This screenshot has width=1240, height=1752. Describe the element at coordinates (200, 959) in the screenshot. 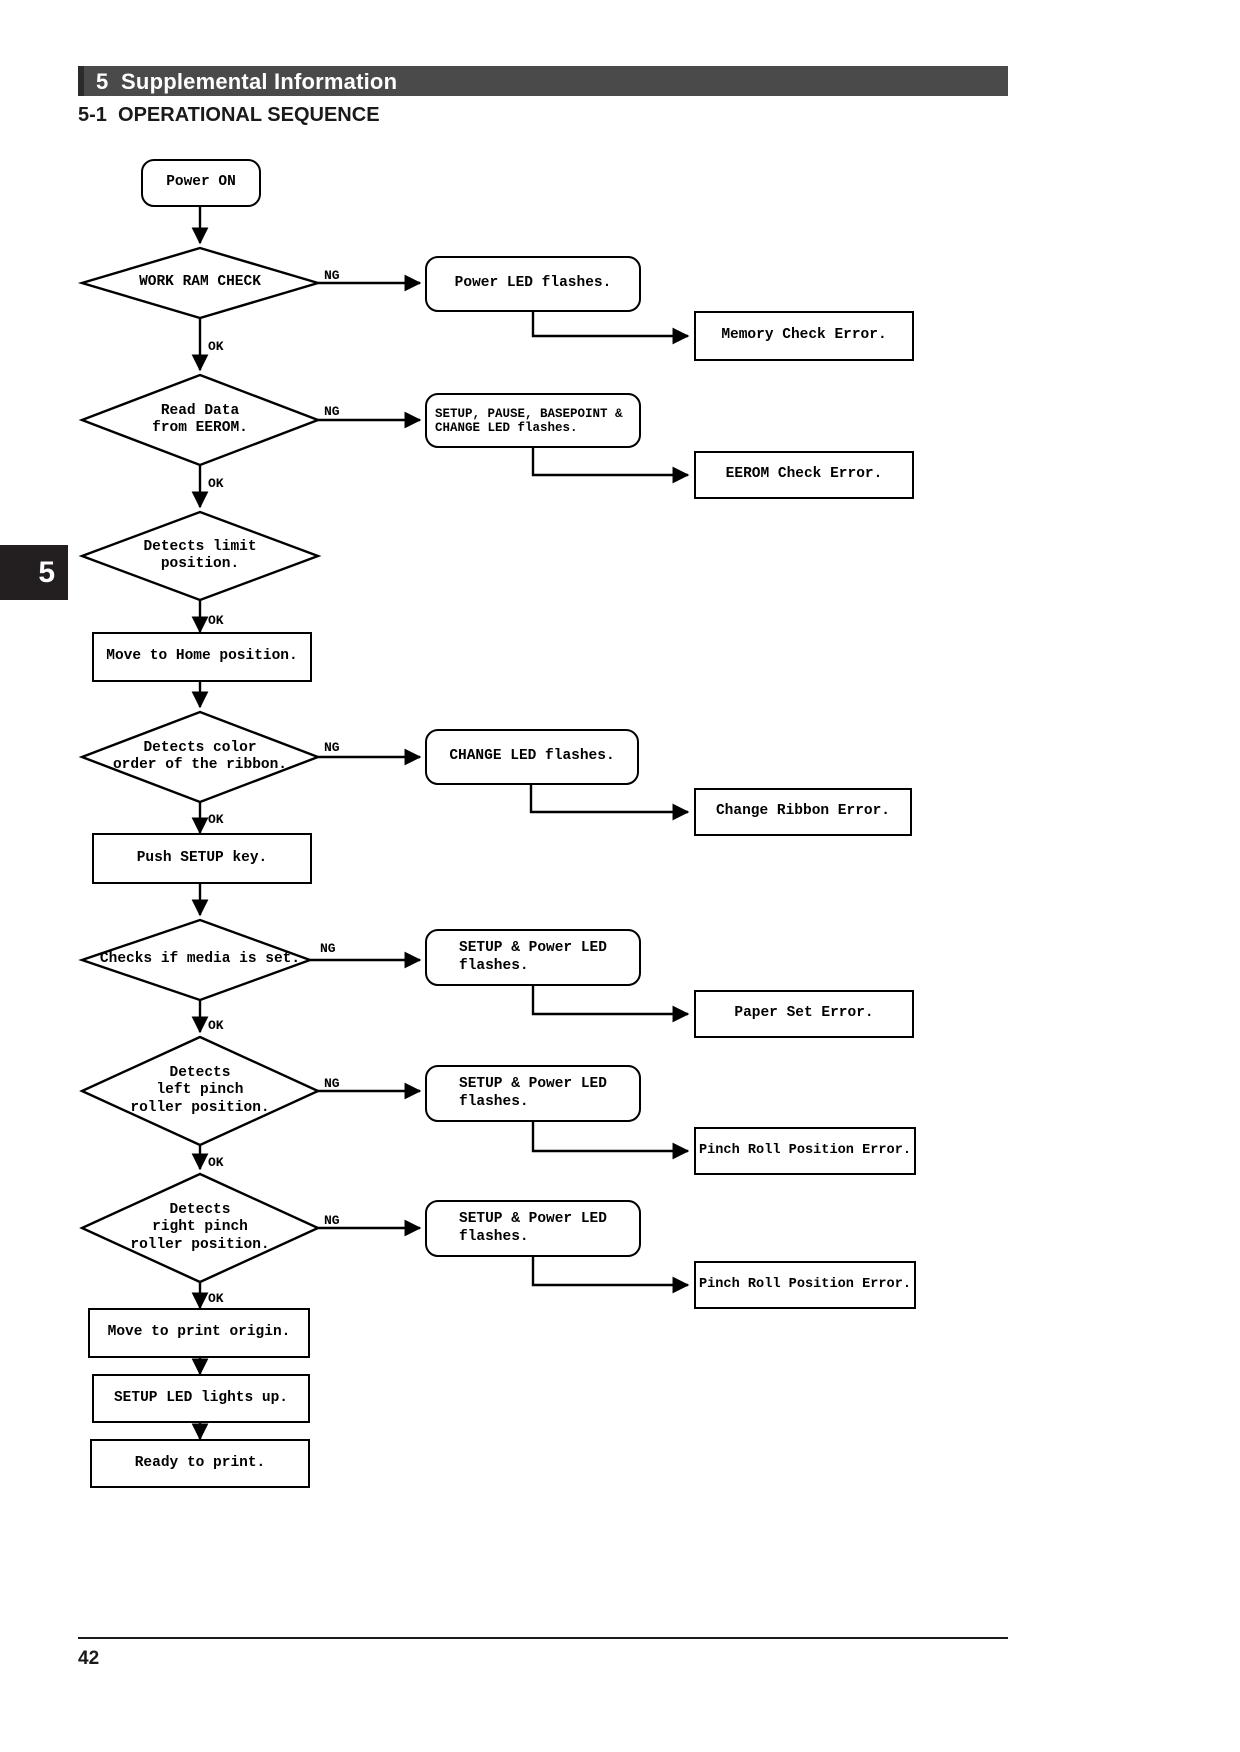

I see `node-checks-media-set: Checks if media is set.` at that location.